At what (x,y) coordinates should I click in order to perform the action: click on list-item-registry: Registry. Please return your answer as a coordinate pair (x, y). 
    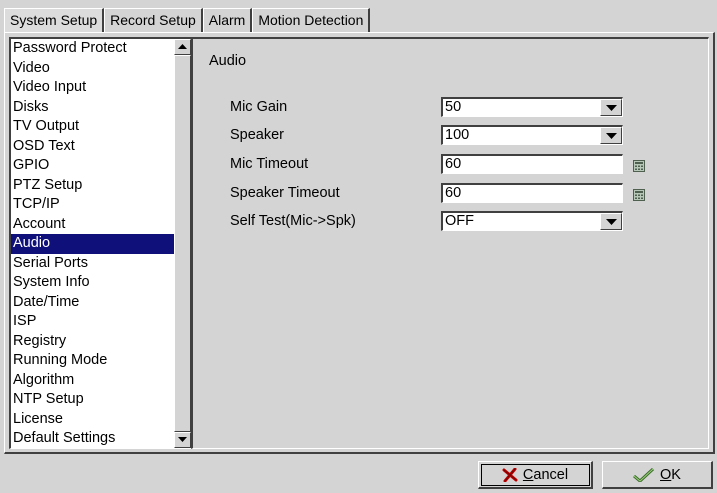
    Looking at the image, I should click on (92, 342).